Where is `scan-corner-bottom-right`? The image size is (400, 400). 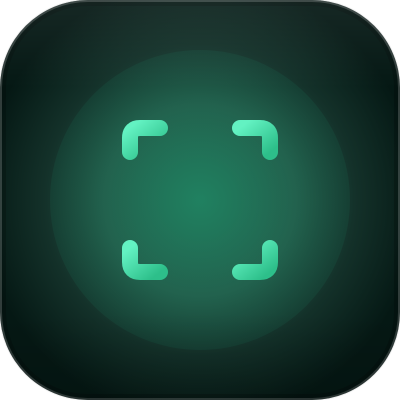
scan-corner-bottom-right is located at coordinates (255, 260).